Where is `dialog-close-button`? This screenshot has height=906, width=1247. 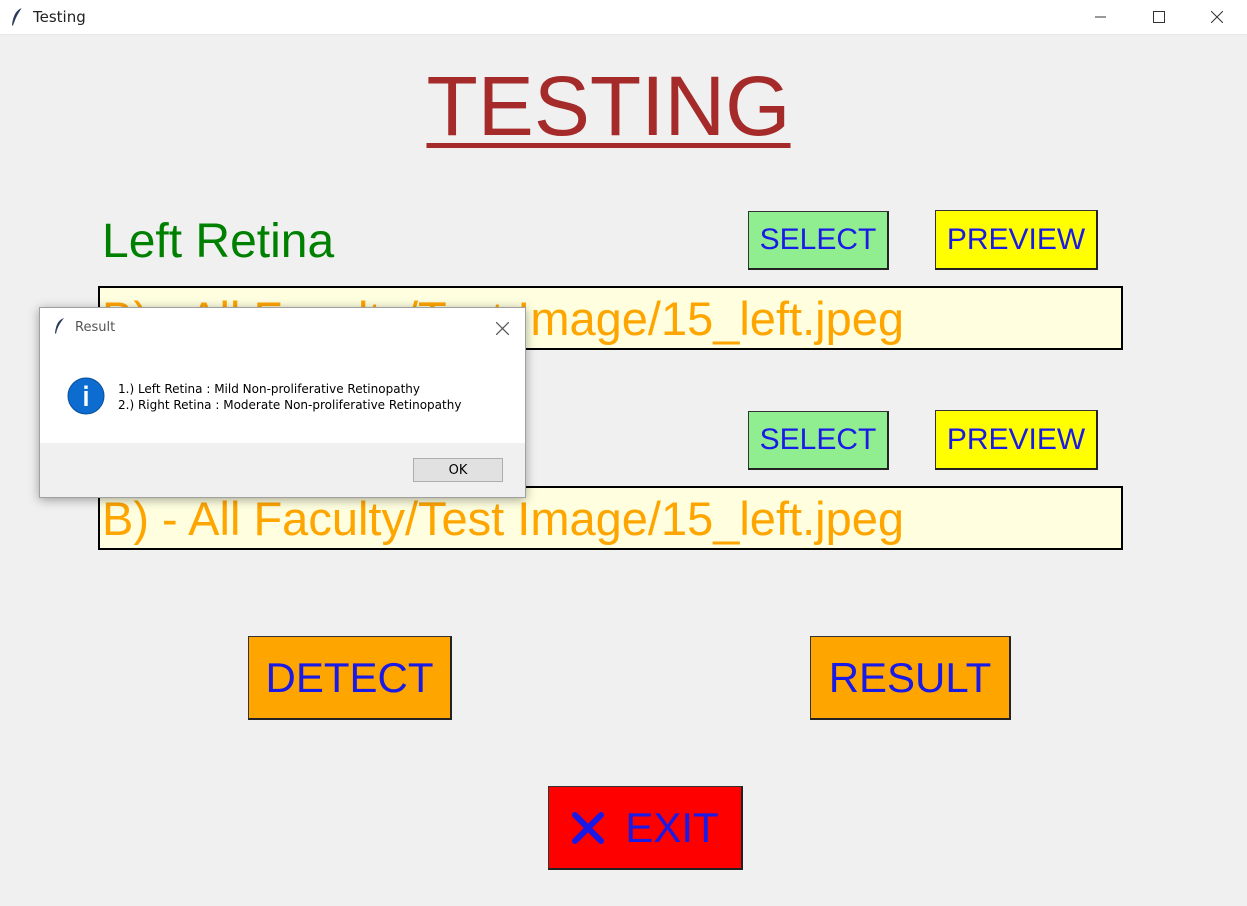 dialog-close-button is located at coordinates (503, 329).